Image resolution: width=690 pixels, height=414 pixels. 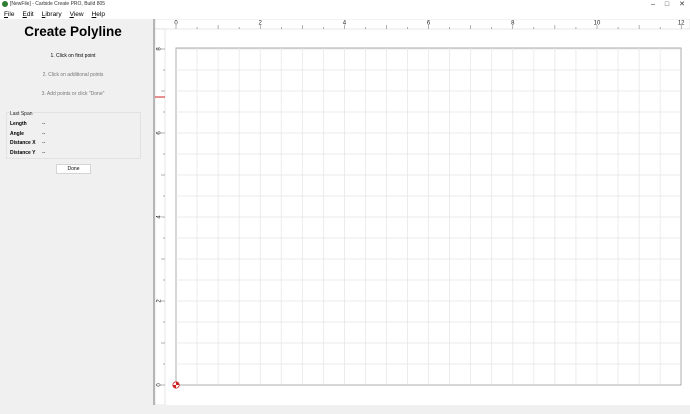 What do you see at coordinates (5, 4) in the screenshot?
I see `app-icon` at bounding box center [5, 4].